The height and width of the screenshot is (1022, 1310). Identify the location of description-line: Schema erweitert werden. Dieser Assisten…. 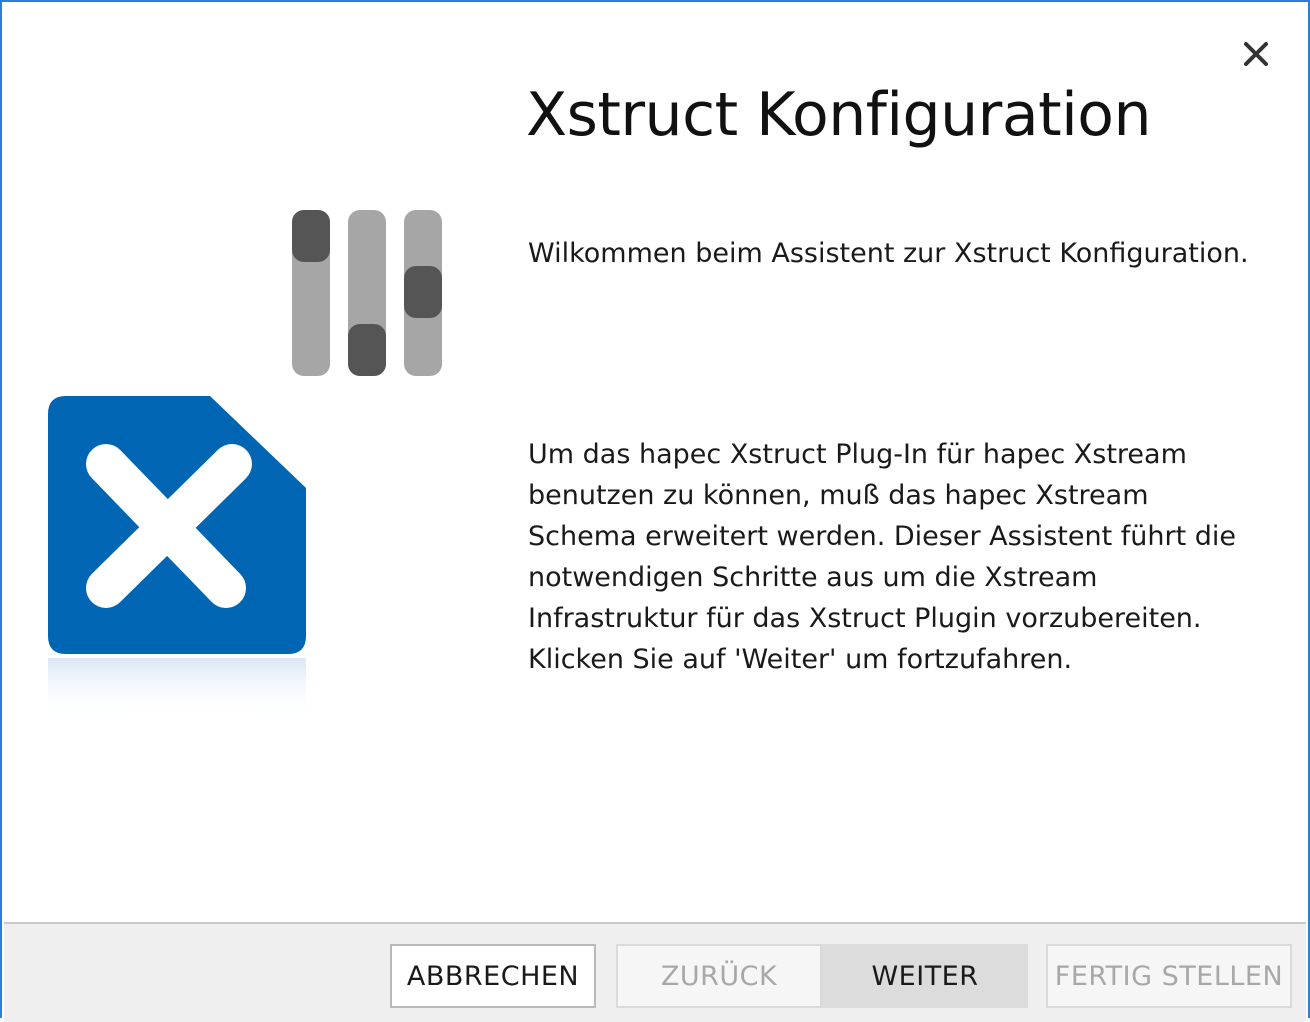
(882, 536).